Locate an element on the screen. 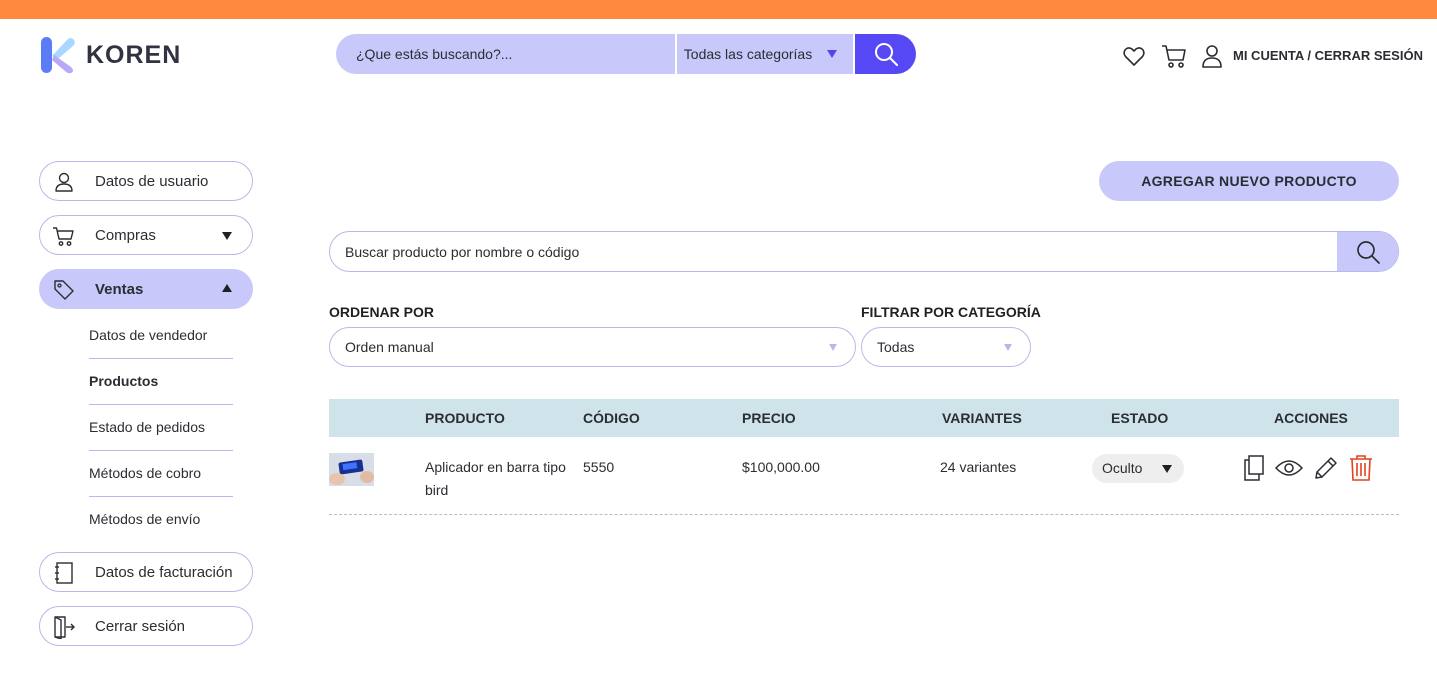 The image size is (1437, 694). status-select: Oculto is located at coordinates (1138, 468).